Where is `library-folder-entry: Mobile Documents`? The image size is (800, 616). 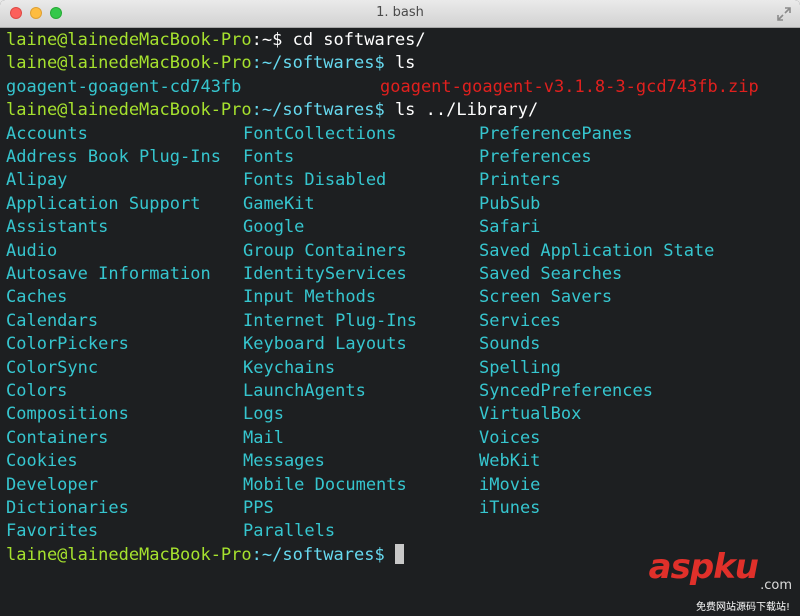 library-folder-entry: Mobile Documents is located at coordinates (325, 484).